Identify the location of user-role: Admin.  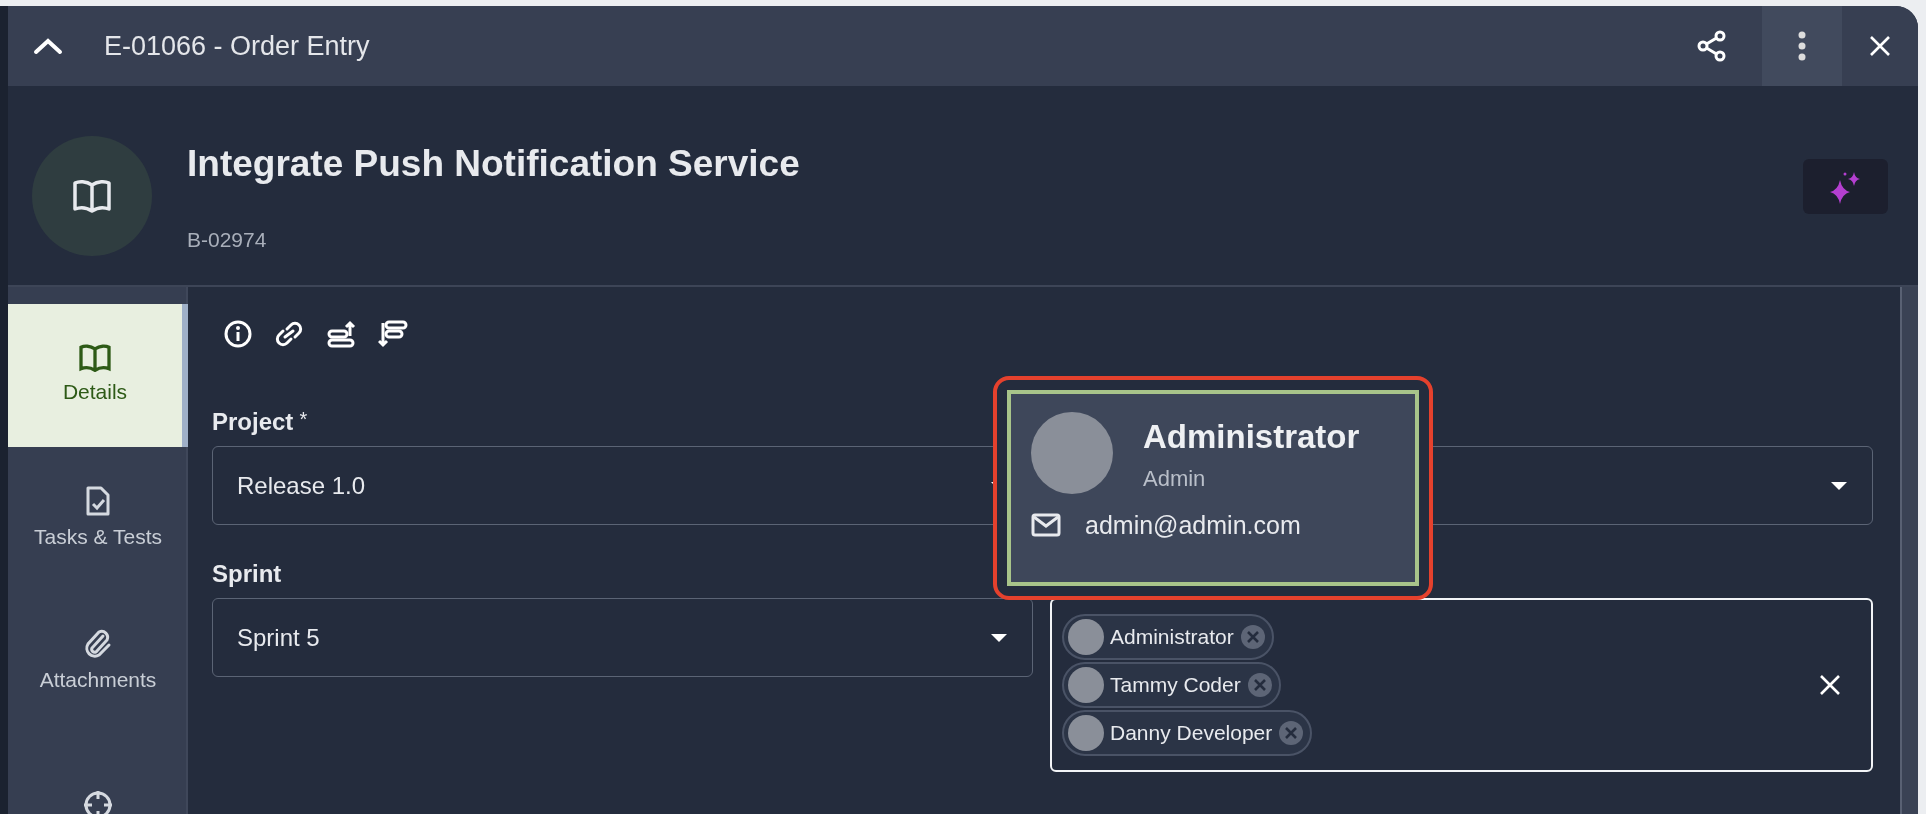
(1175, 478).